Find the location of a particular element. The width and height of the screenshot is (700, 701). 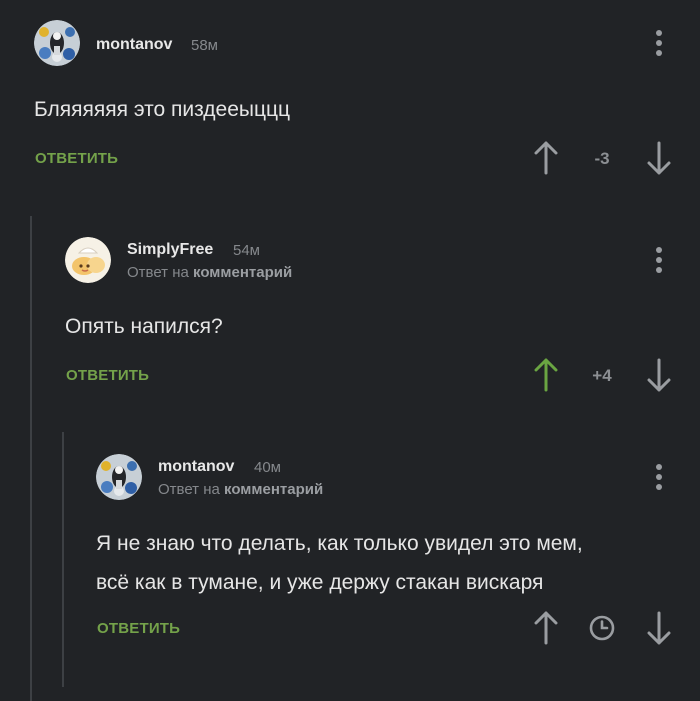

comment-text-line: Опять напился? is located at coordinates (144, 326).